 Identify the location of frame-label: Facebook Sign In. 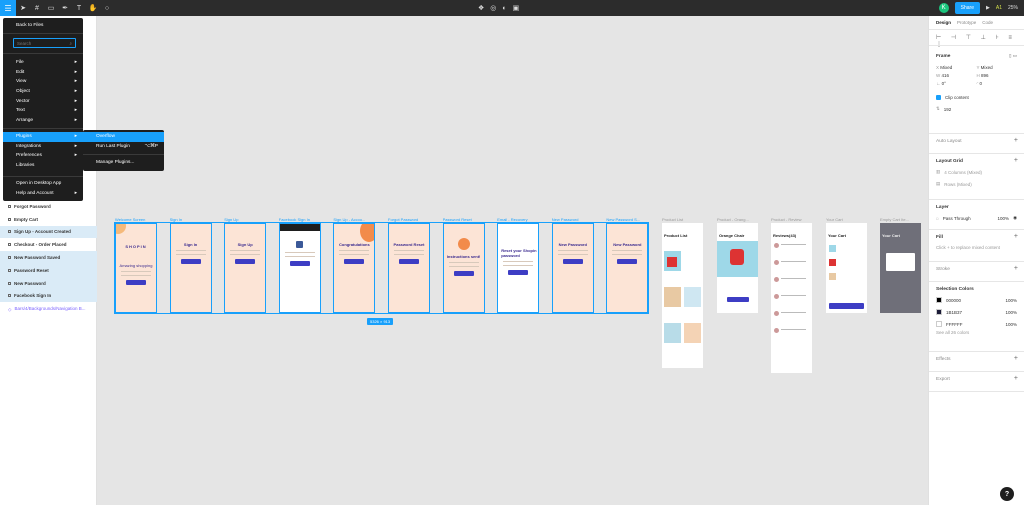
(304, 219).